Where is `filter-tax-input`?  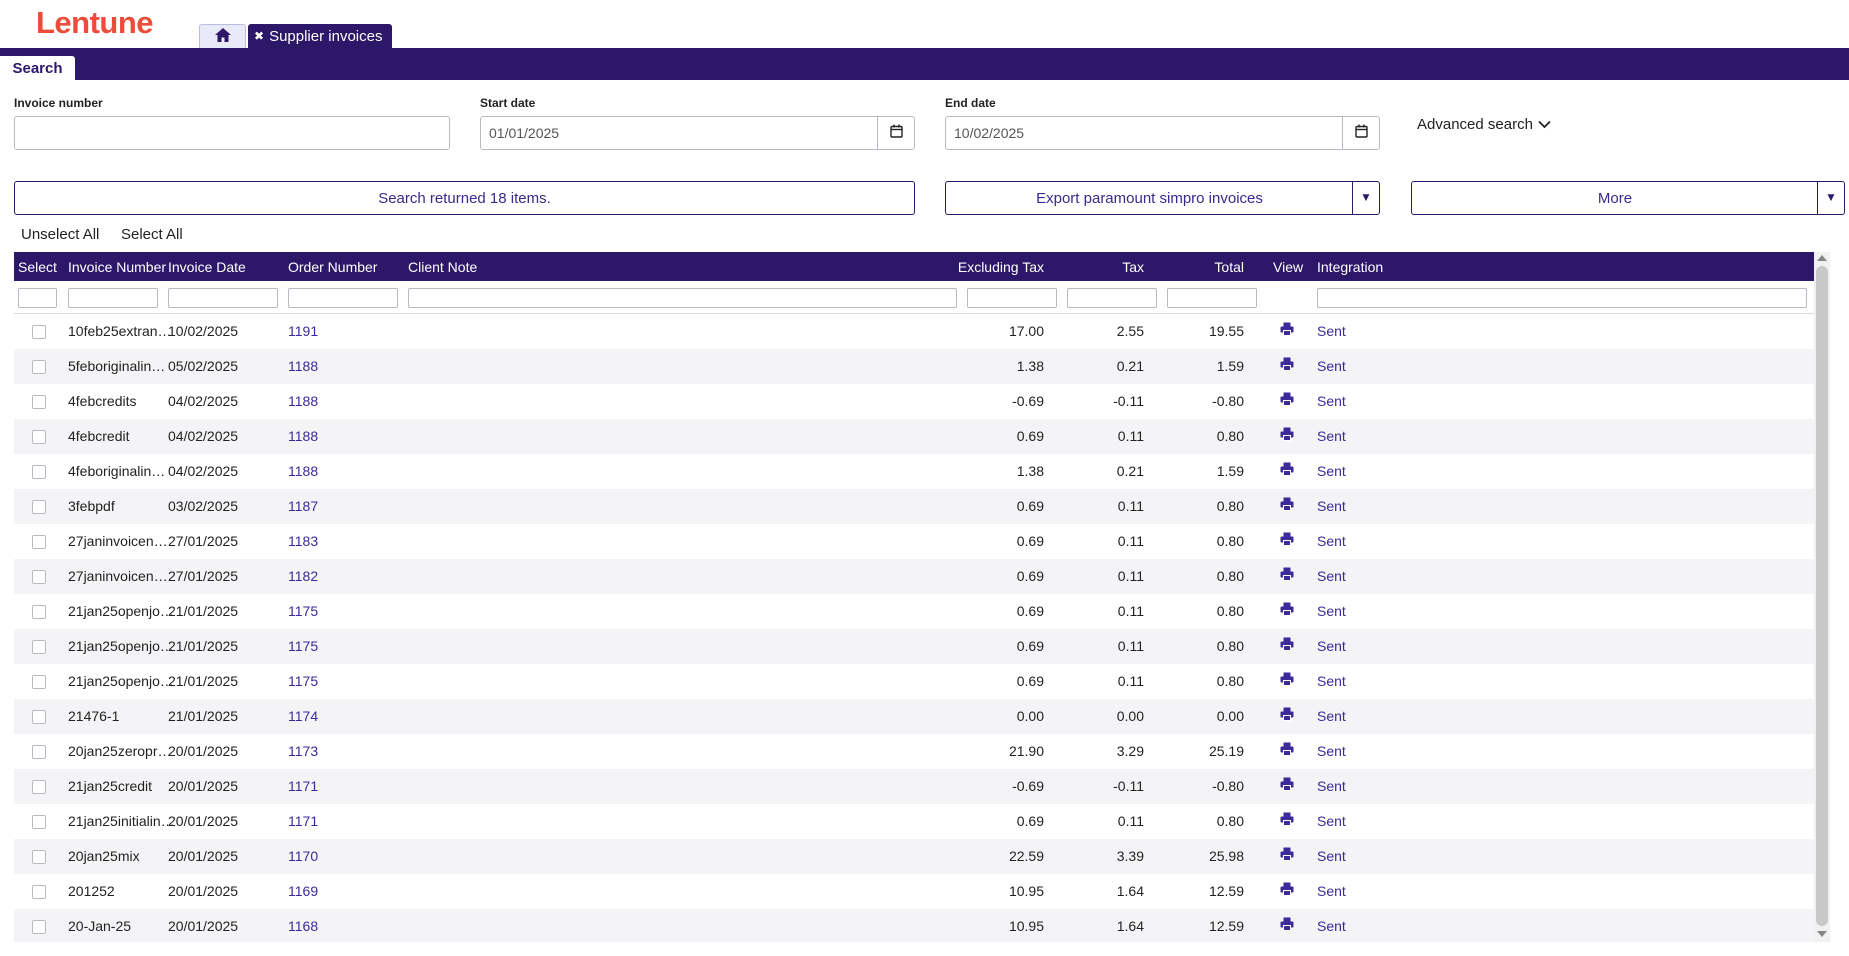 filter-tax-input is located at coordinates (1112, 298).